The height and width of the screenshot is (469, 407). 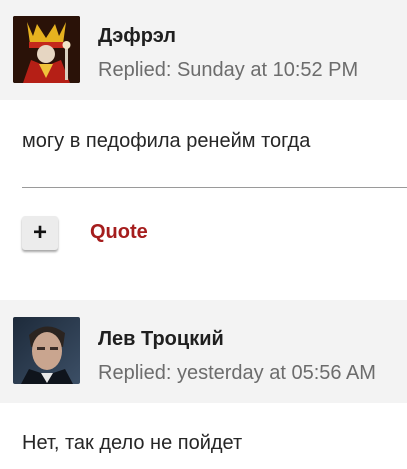 I want to click on replied-time: Sunday at 10:52 PM, so click(x=267, y=70).